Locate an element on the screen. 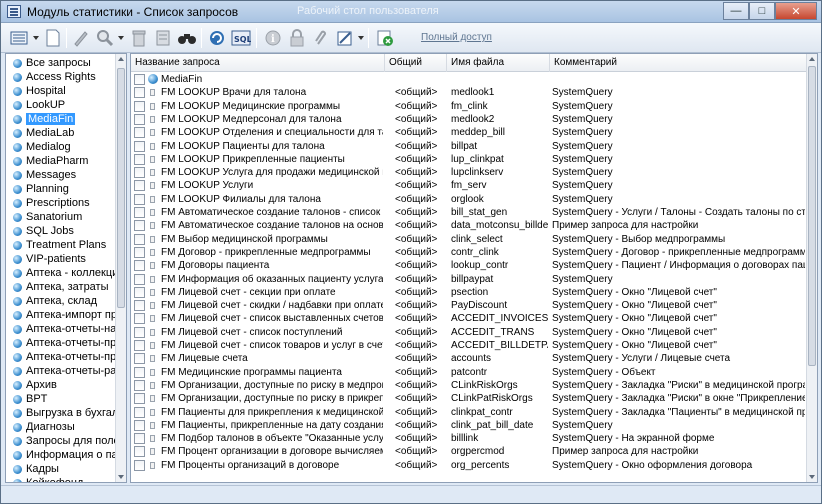 This screenshot has width=822, height=504. sidebar-item: Кадры is located at coordinates (61, 469).